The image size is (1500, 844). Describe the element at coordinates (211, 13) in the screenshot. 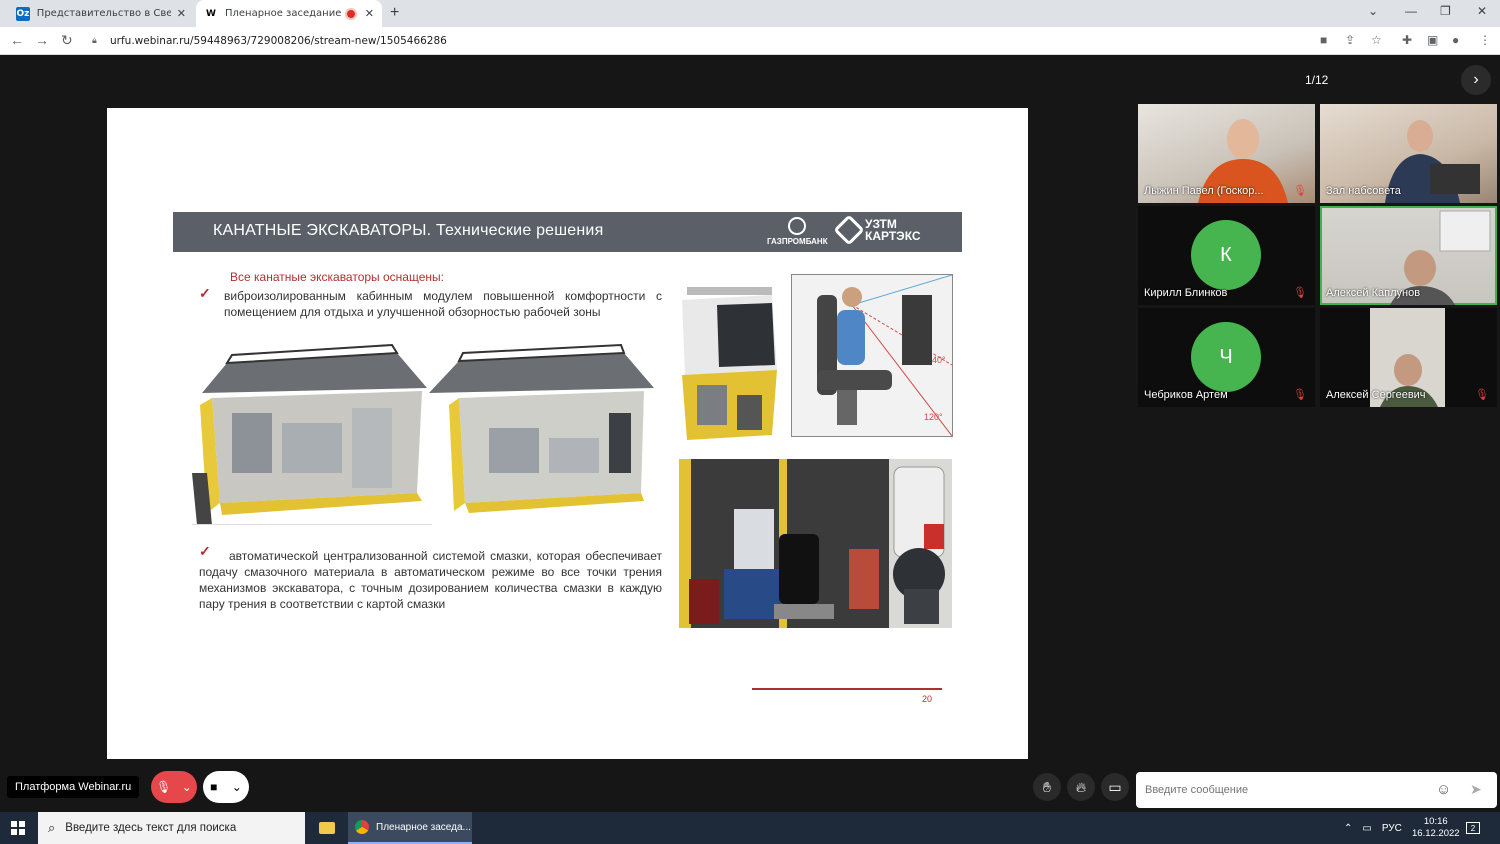

I see `webinar-icon: W` at that location.